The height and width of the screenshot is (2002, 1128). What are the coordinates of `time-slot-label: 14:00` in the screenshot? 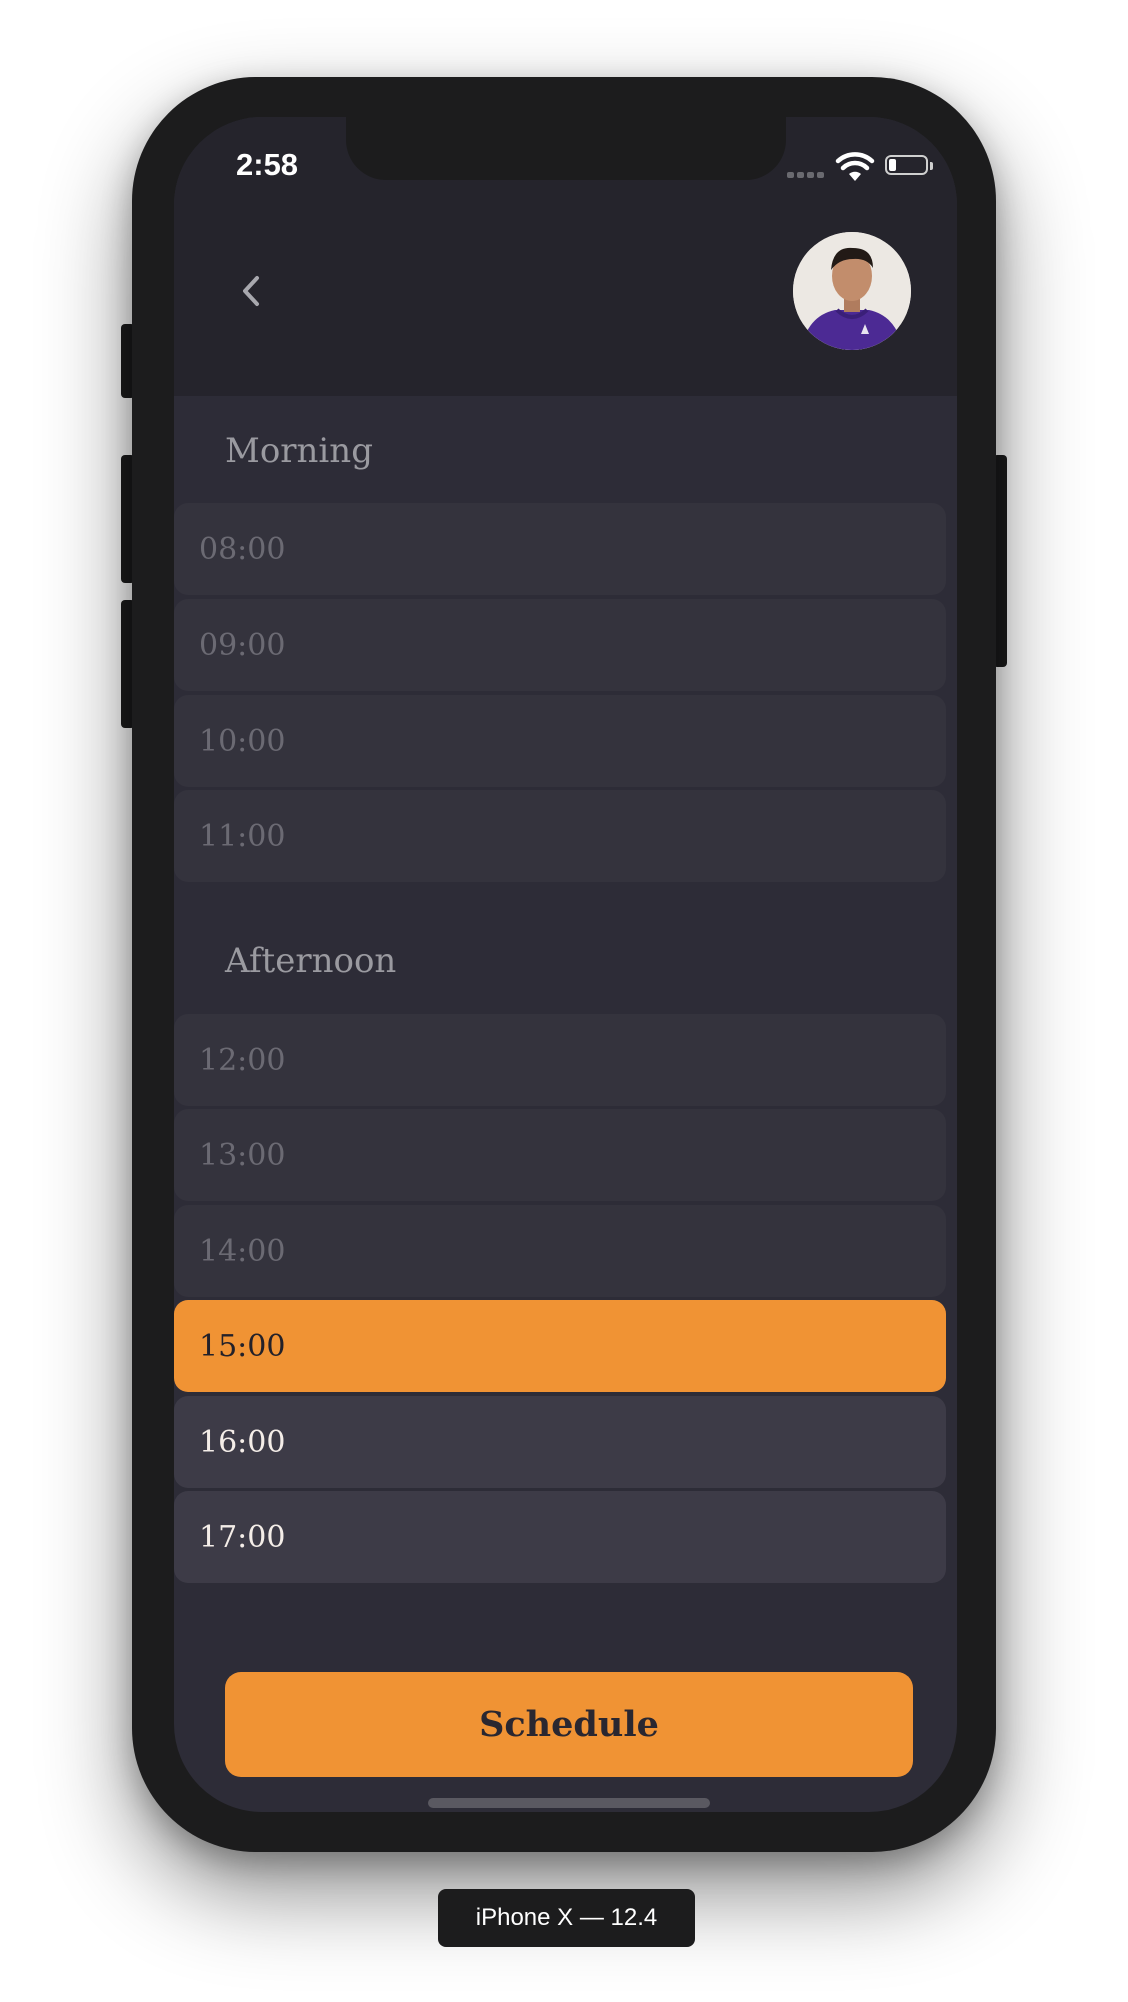 It's located at (242, 1251).